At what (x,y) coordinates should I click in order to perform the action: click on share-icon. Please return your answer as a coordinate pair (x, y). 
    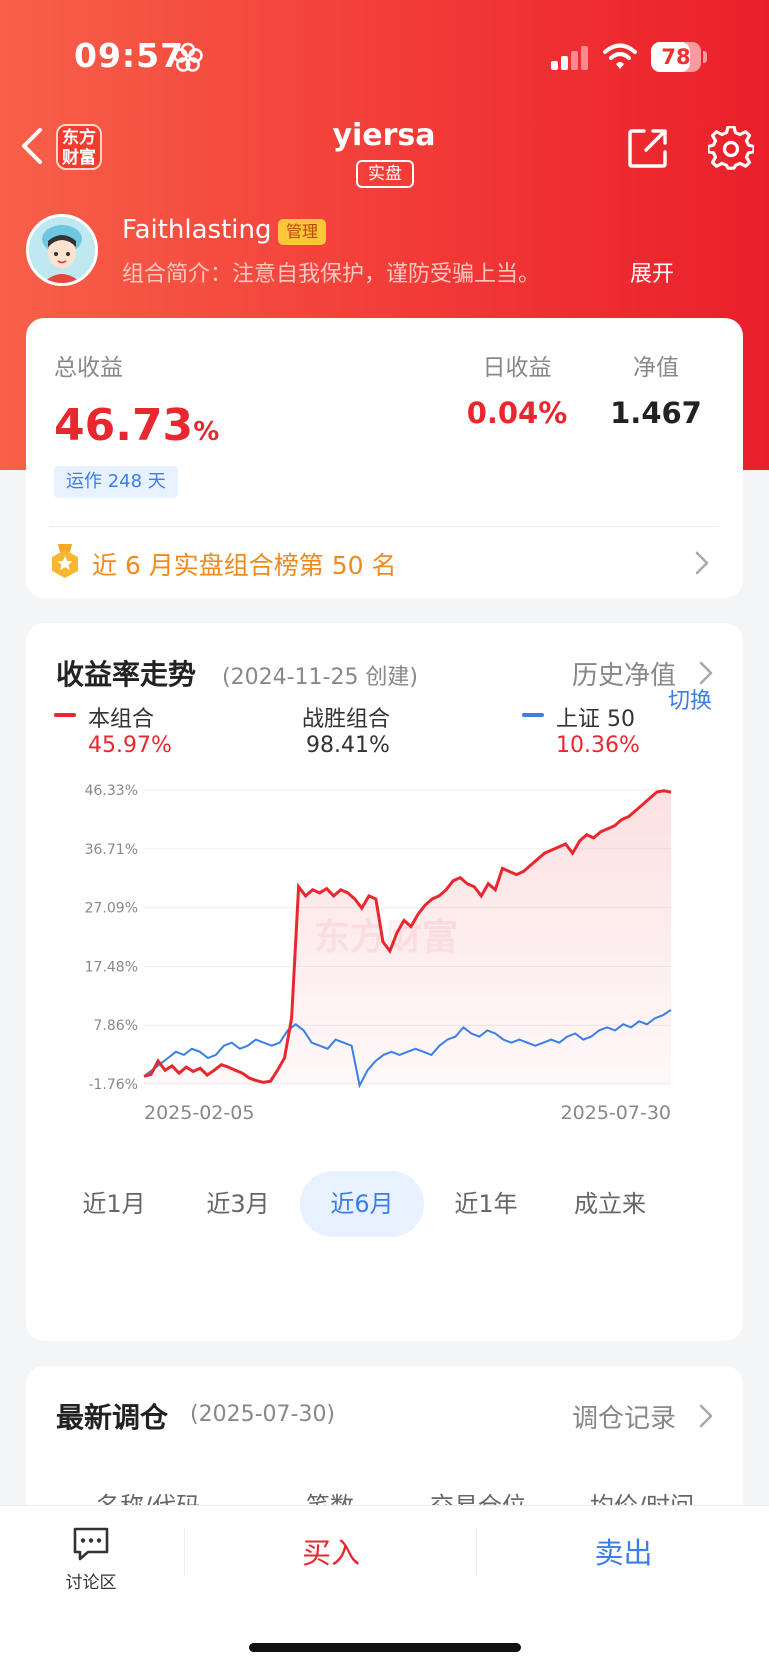
    Looking at the image, I should click on (648, 148).